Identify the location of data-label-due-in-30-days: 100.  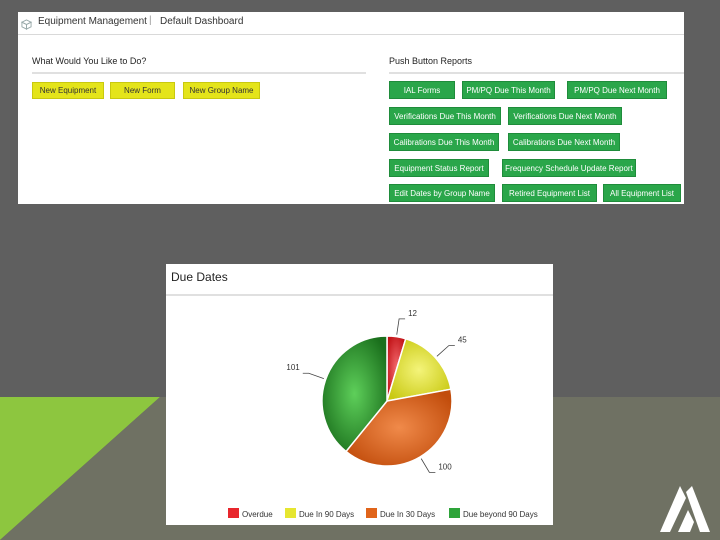
(445, 466).